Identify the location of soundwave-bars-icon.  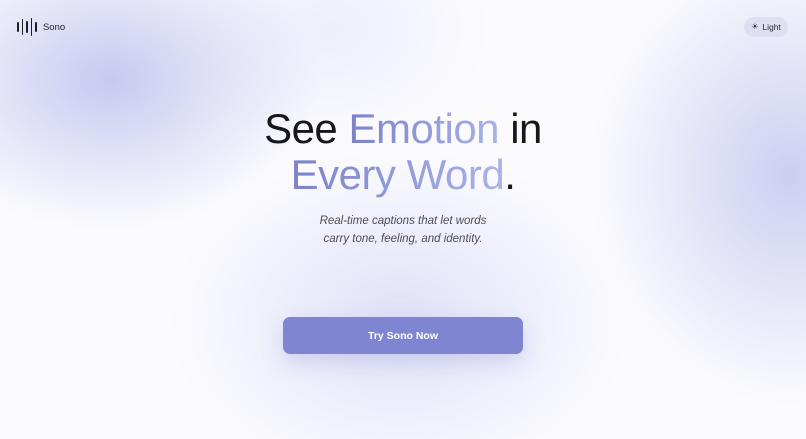
(27, 27).